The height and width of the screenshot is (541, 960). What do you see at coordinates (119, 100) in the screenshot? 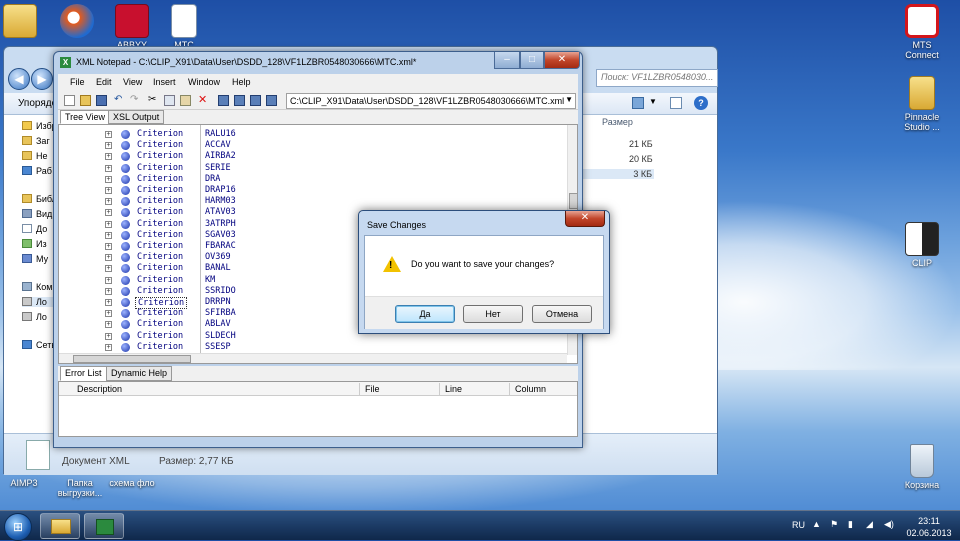
I see `undo-icon: ↶` at bounding box center [119, 100].